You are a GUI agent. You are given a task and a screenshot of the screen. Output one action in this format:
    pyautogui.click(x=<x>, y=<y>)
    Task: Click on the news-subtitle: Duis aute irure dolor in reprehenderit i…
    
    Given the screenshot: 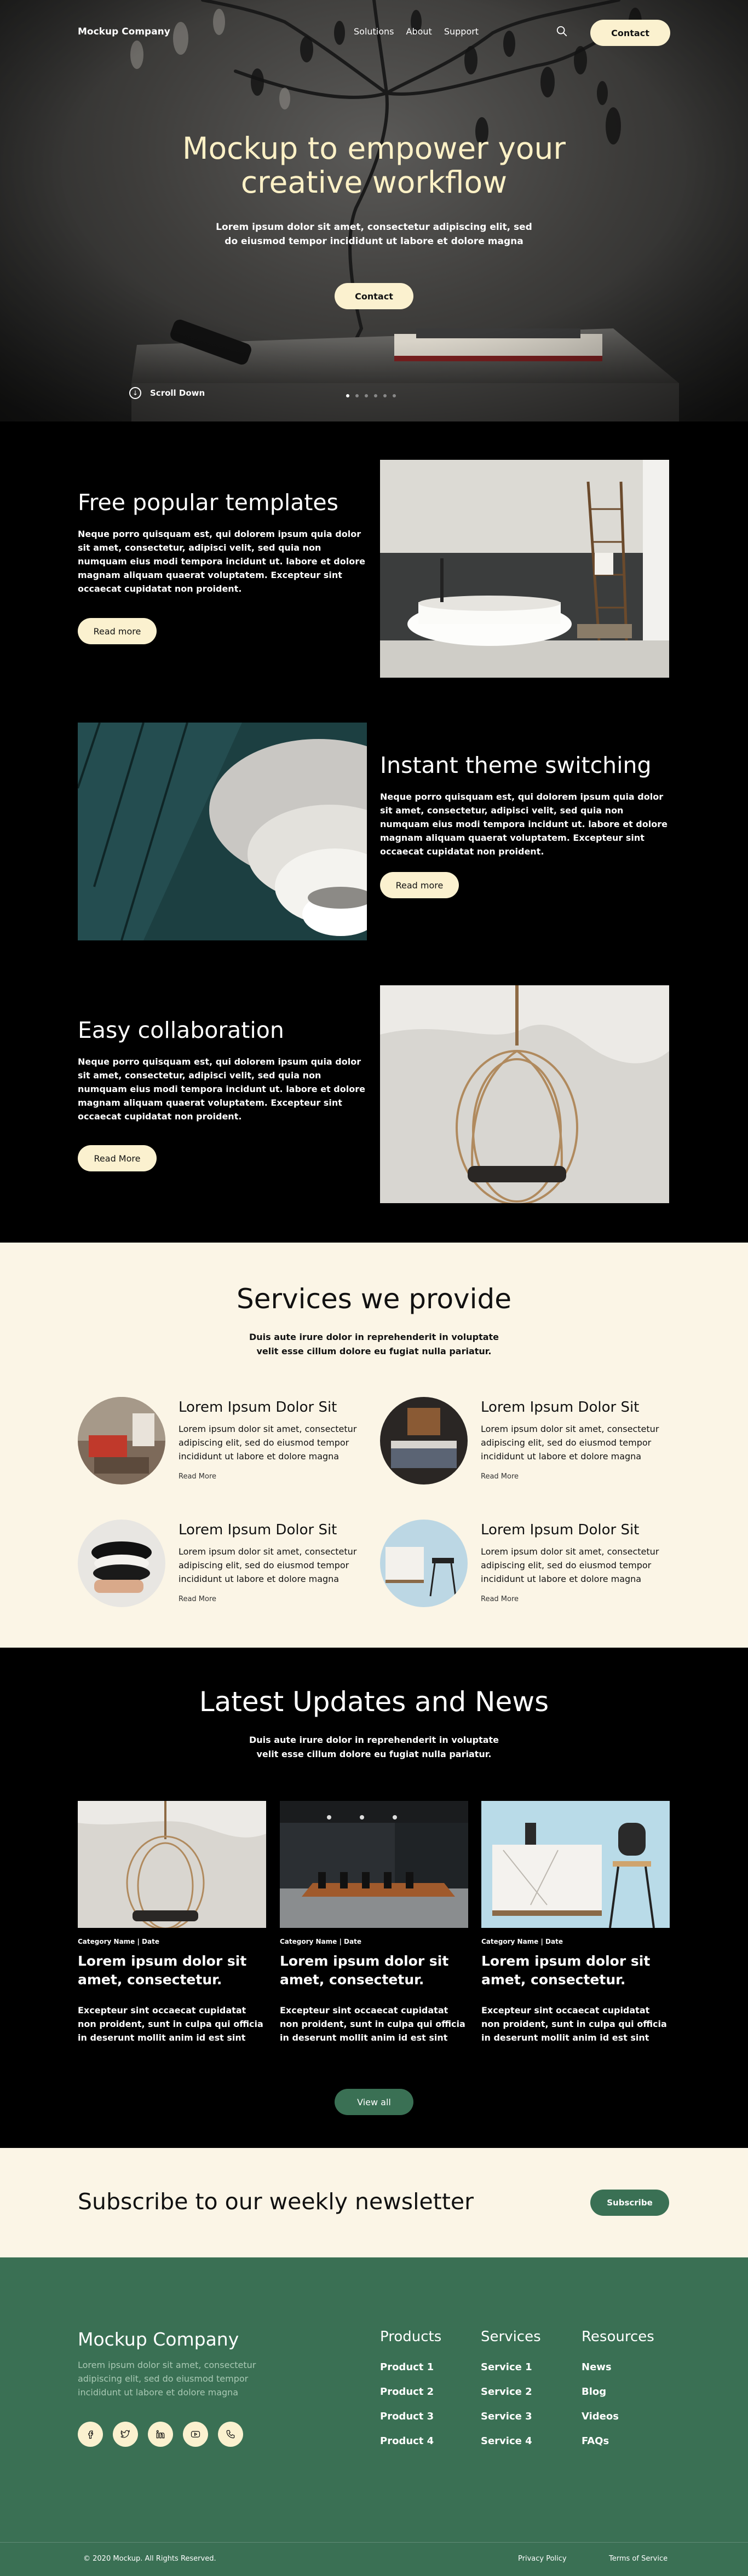 What is the action you would take?
    pyautogui.click(x=374, y=1747)
    